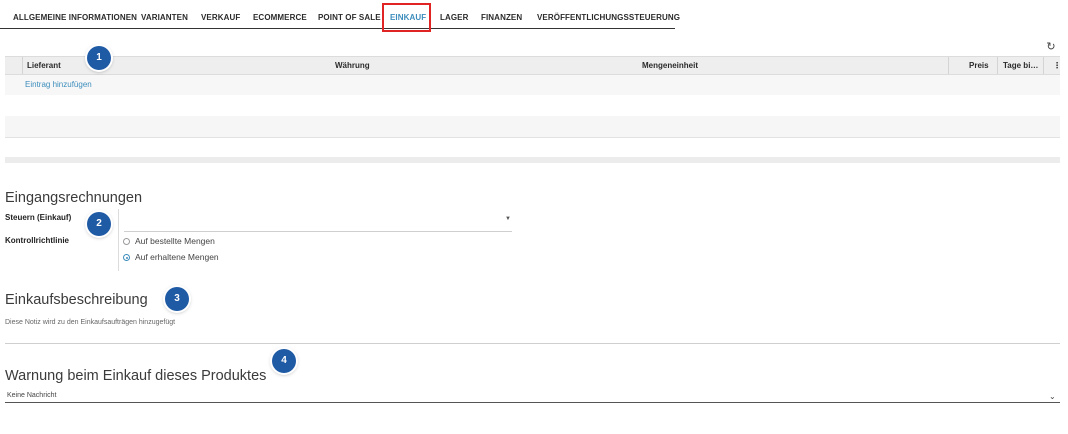 The width and height of the screenshot is (1068, 434). I want to click on tab-verkauf: VERKAUF, so click(220, 18).